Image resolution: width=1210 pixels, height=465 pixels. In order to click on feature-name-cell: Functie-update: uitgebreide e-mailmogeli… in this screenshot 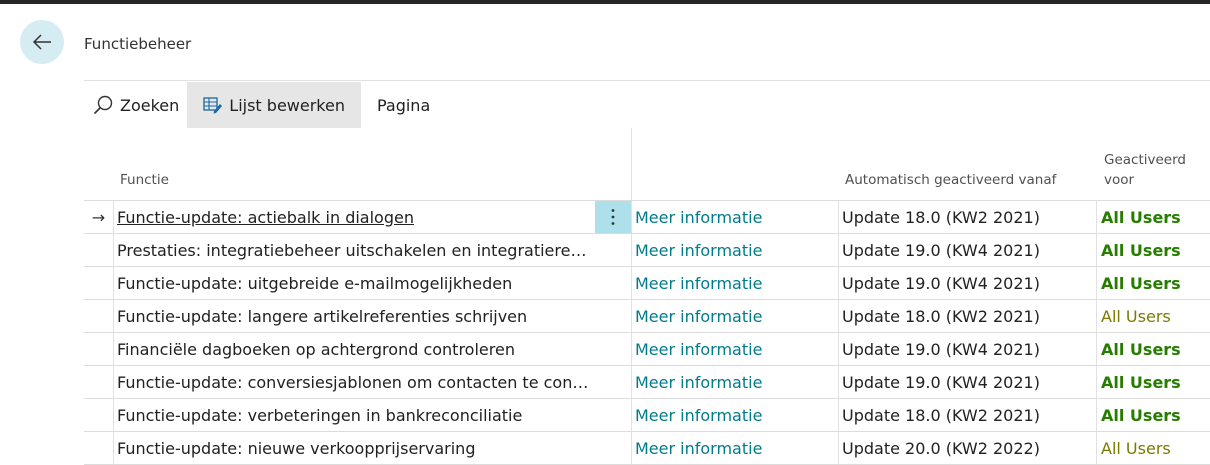, I will do `click(354, 283)`.